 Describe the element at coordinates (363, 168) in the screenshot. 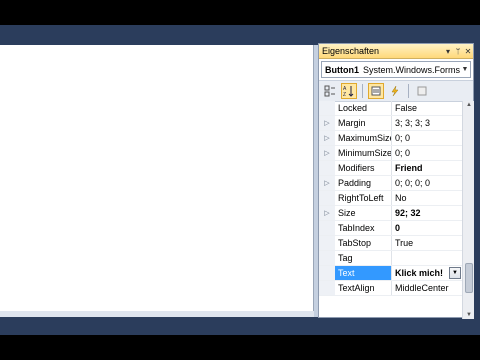

I see `property-name: Modifiers` at that location.